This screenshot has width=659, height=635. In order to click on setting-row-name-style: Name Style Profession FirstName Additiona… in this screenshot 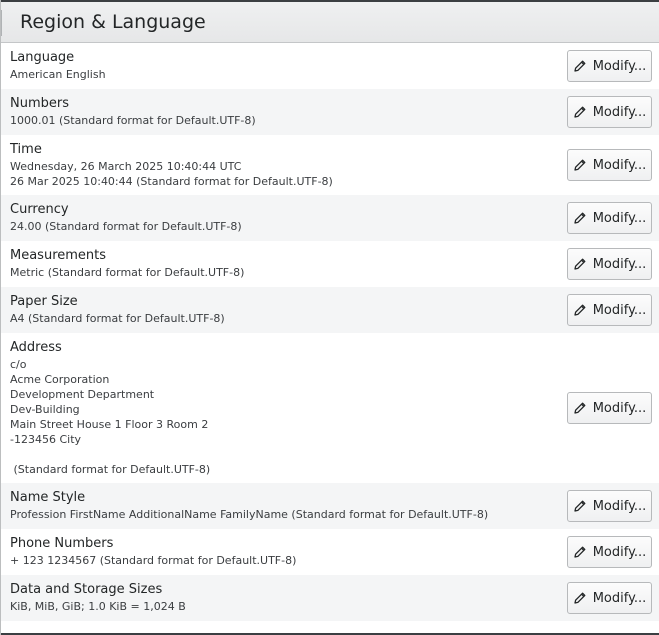, I will do `click(330, 506)`.